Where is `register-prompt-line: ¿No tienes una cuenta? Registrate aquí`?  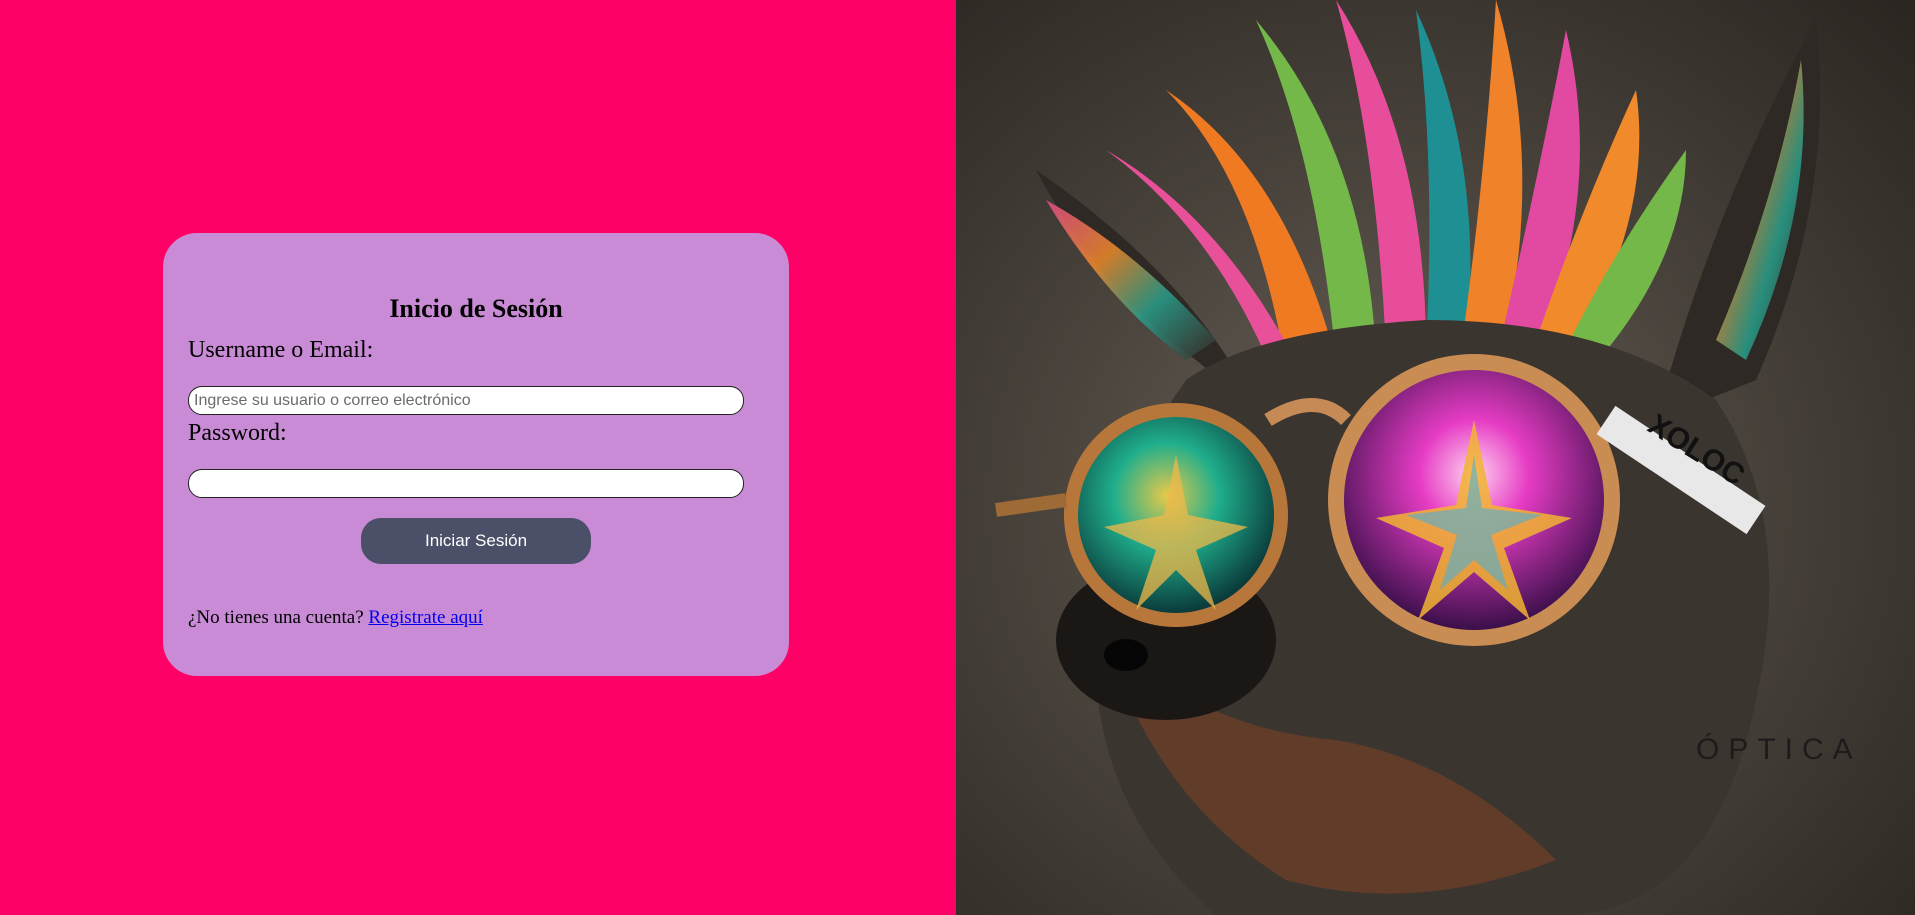
register-prompt-line: ¿No tienes una cuenta? Registrate aquí is located at coordinates (335, 618).